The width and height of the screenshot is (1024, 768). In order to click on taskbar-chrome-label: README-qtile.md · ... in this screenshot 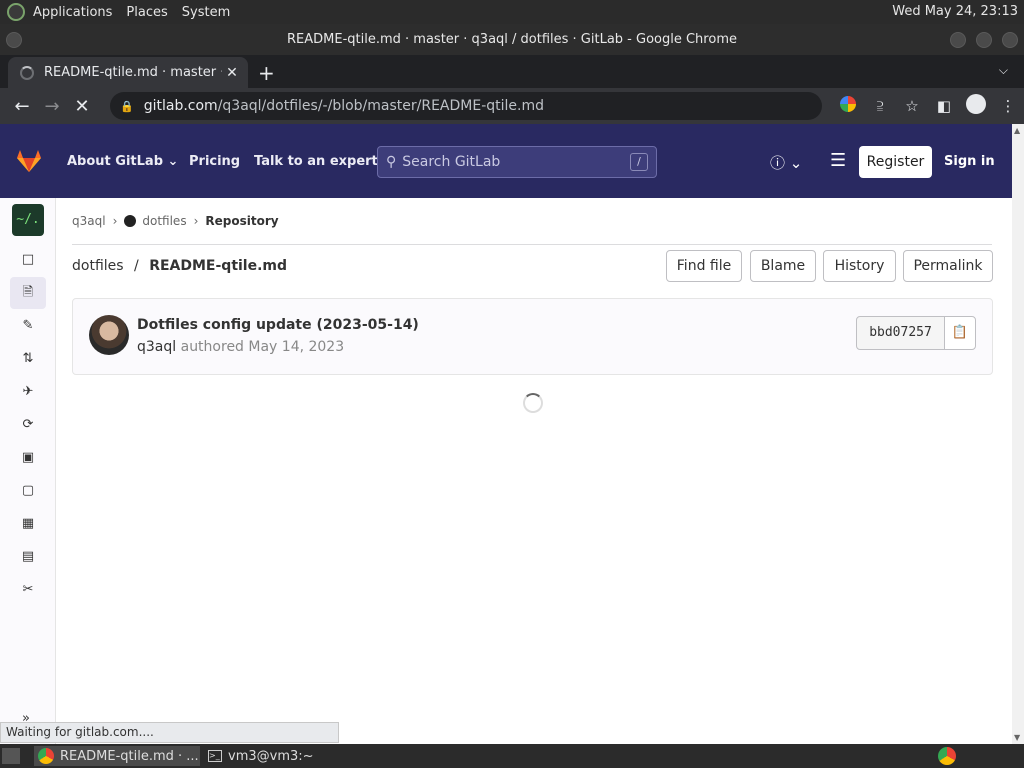, I will do `click(129, 756)`.